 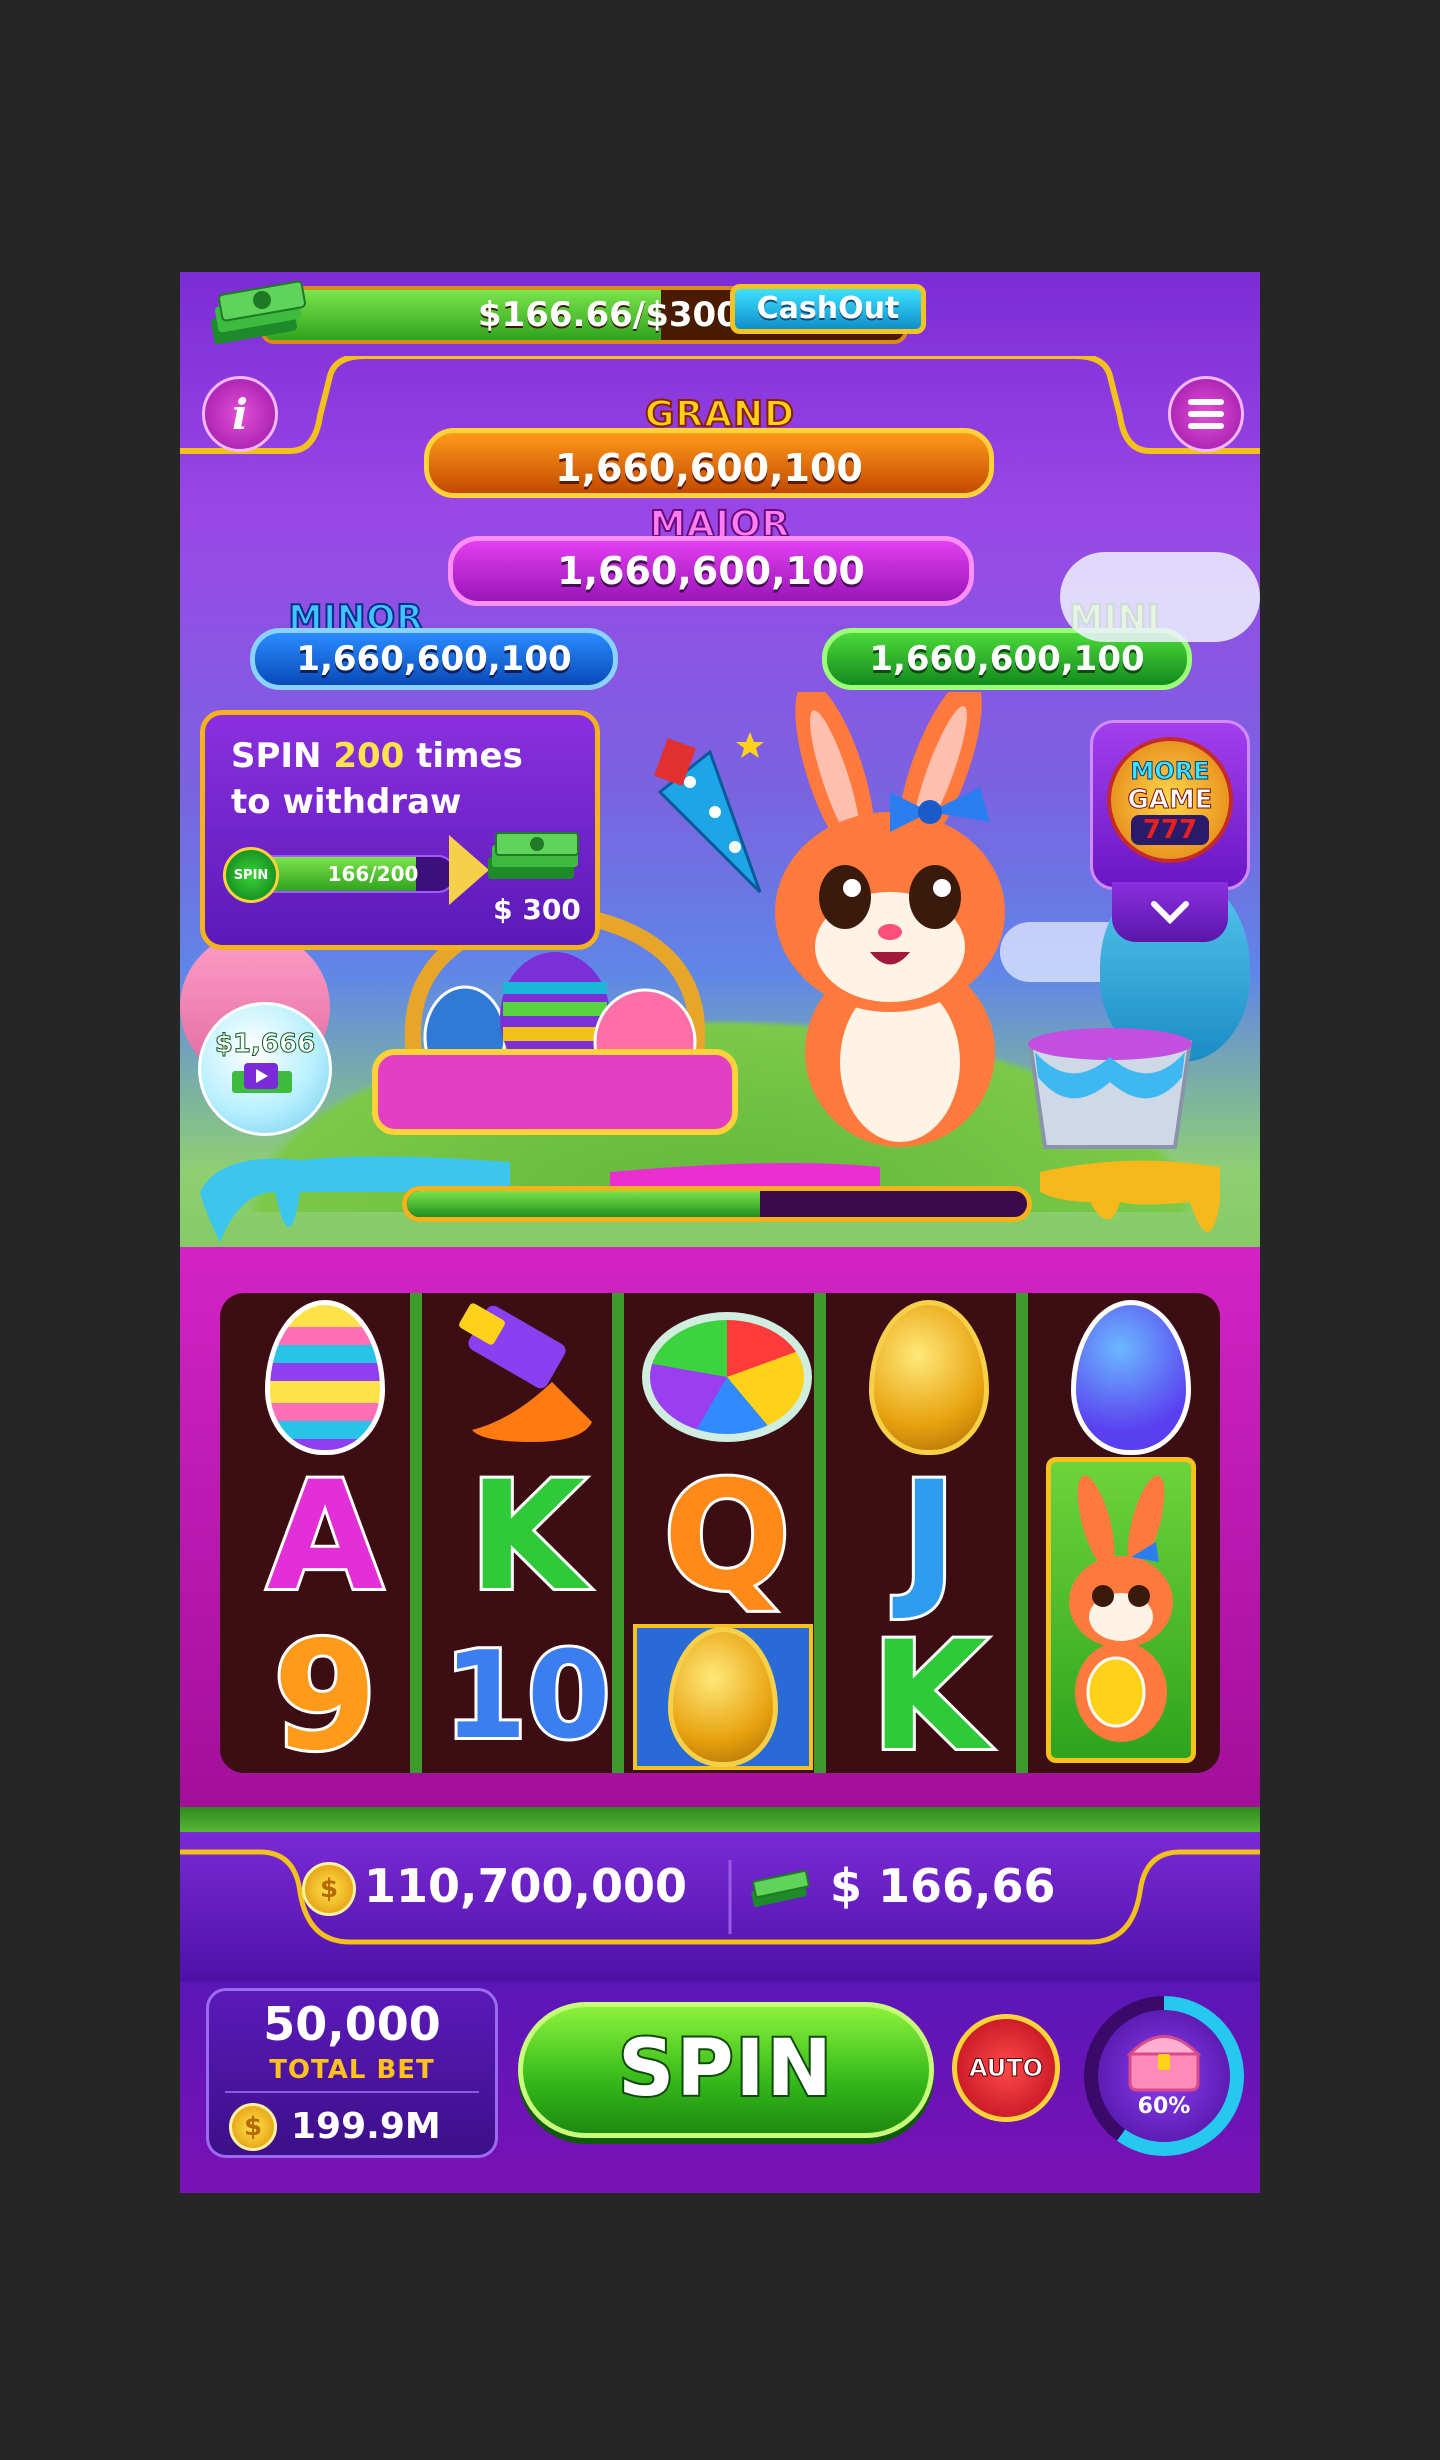 I want to click on chevron-down-icon, so click(x=1170, y=912).